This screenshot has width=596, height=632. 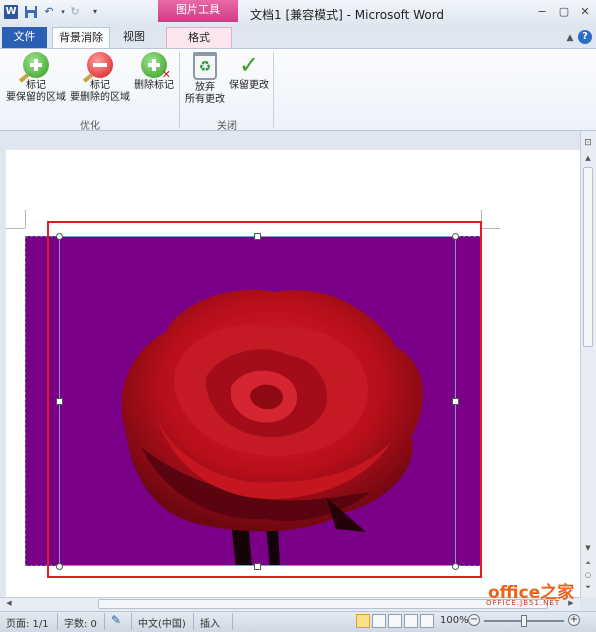 I want to click on mark-remove-icon, so click(x=97, y=67).